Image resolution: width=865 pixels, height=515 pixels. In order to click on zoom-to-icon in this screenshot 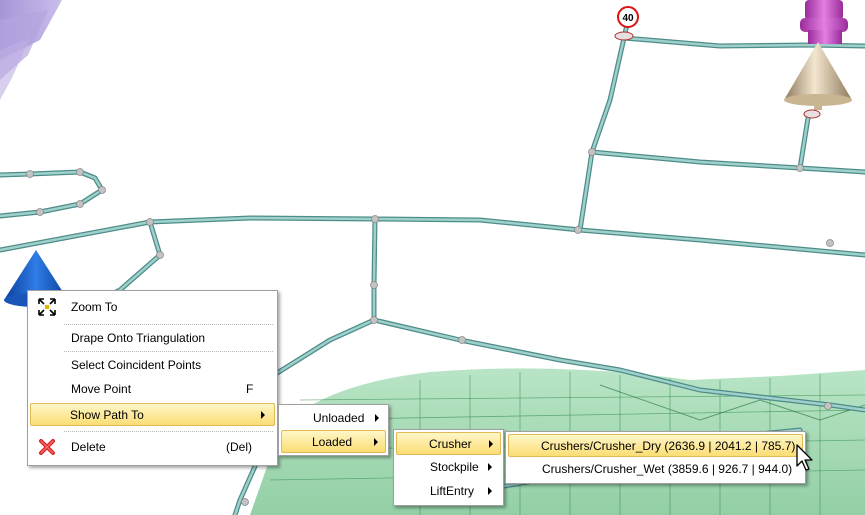, I will do `click(47, 307)`.